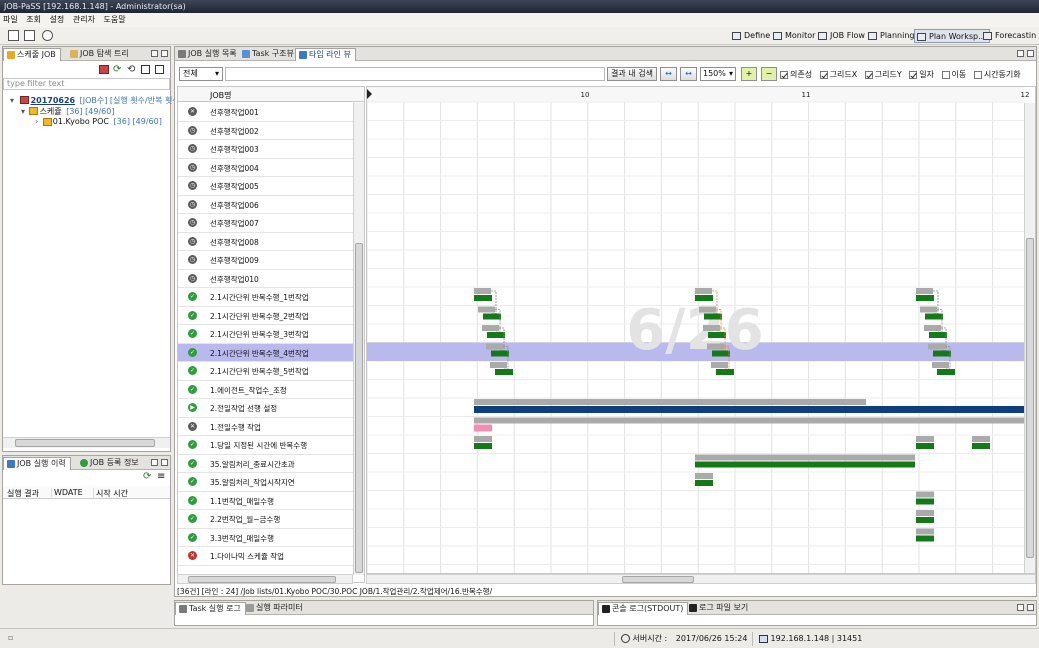  I want to click on table-row: ✓ 2.1시간단위 반복수행_2번작업, so click(265, 316).